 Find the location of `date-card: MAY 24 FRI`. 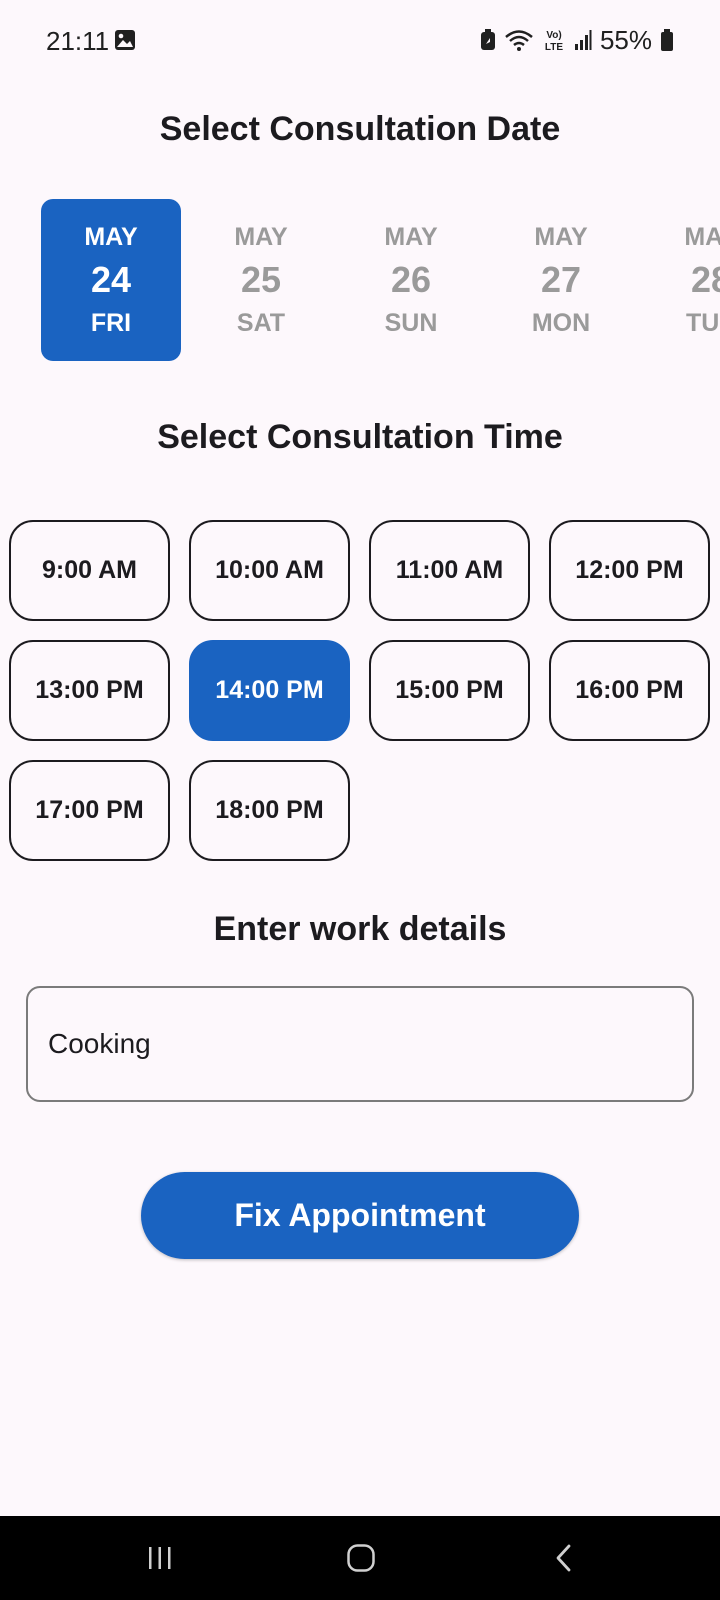

date-card: MAY 24 FRI is located at coordinates (111, 280).